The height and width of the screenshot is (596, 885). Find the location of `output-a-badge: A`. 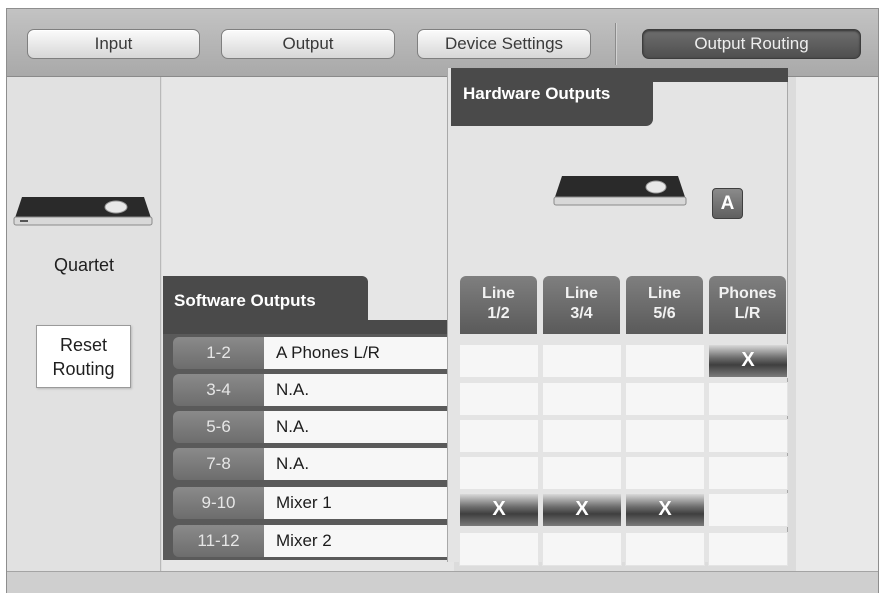

output-a-badge: A is located at coordinates (727, 203).